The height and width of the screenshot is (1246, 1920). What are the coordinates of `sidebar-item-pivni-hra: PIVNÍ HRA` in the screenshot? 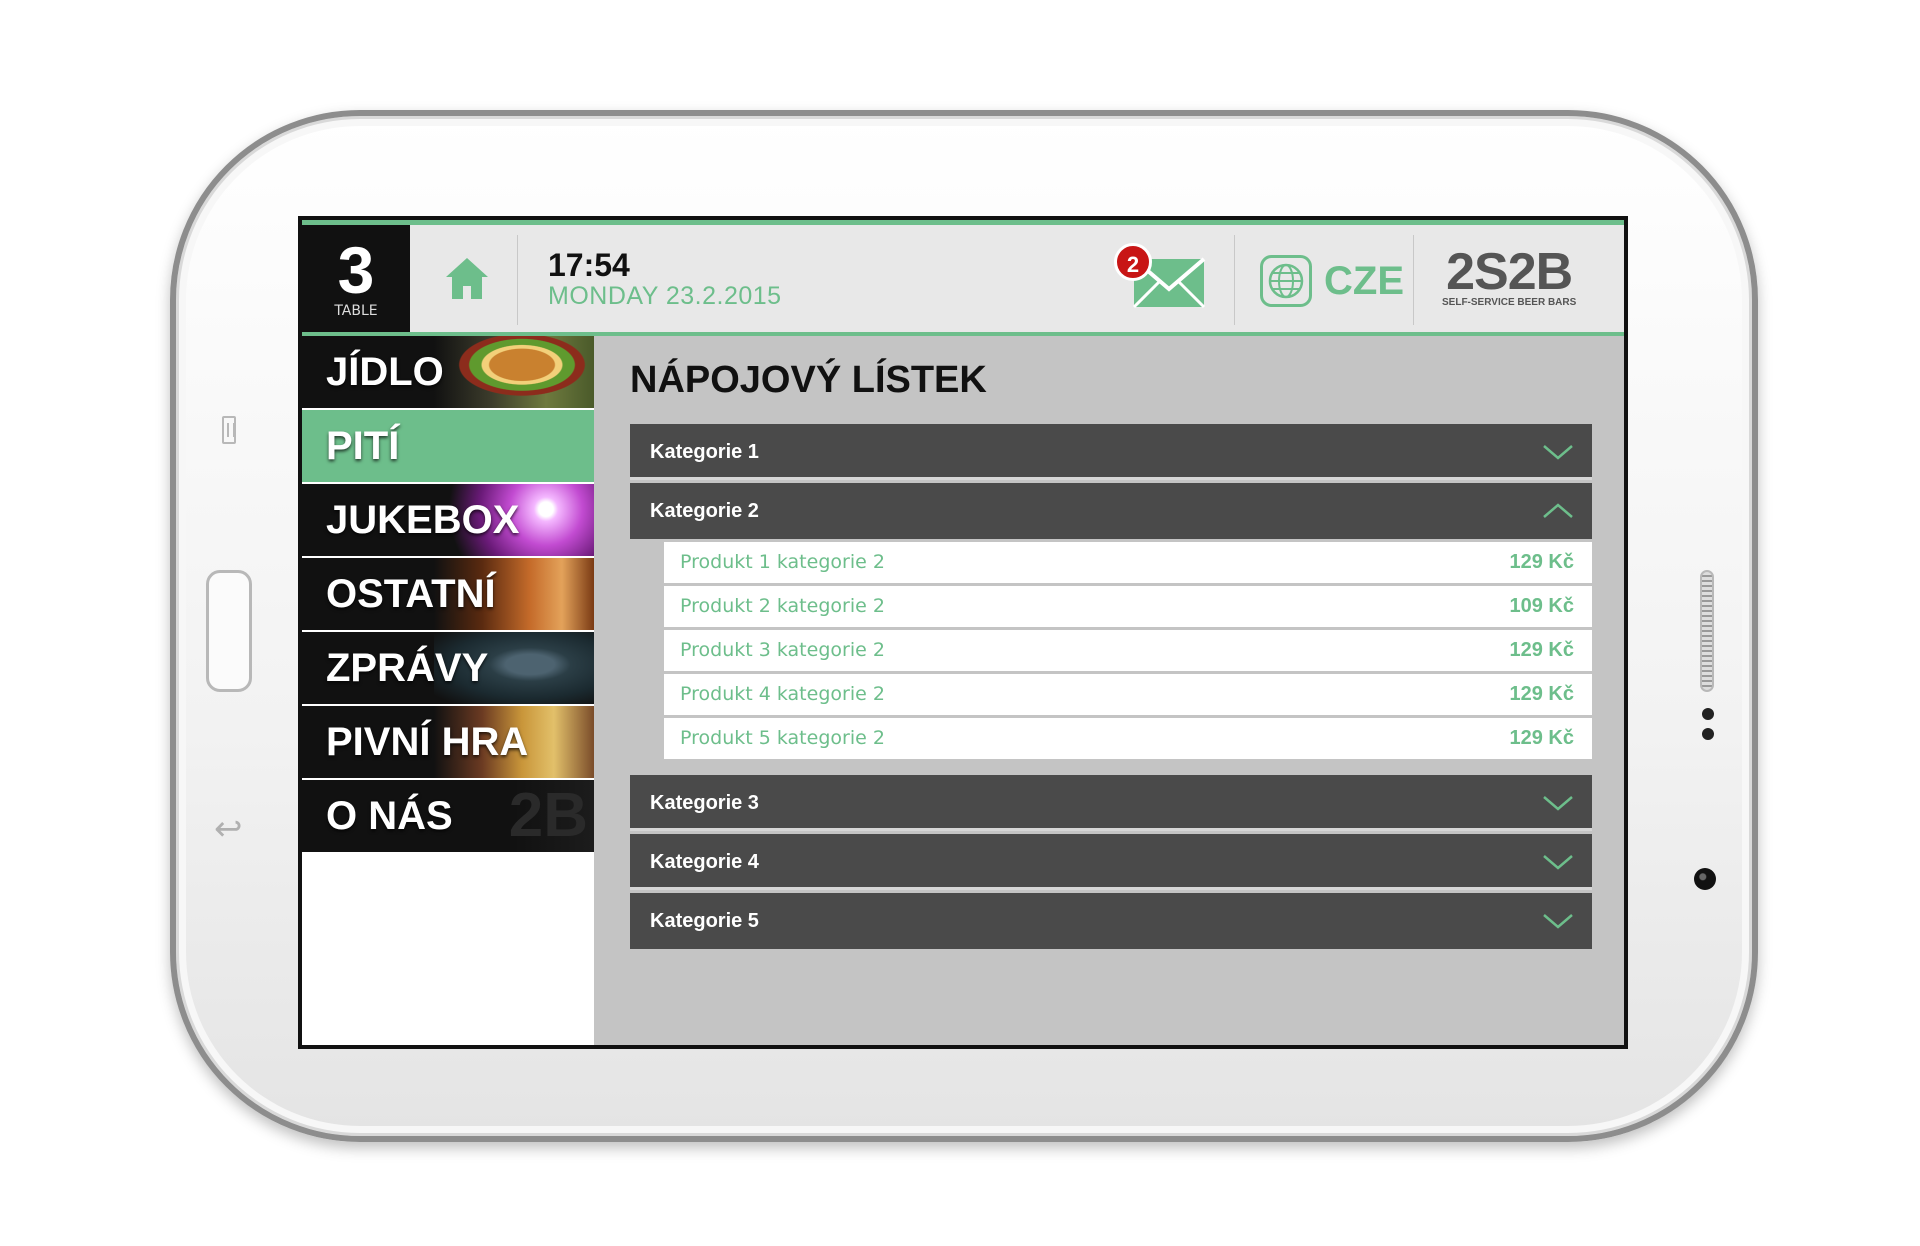 It's located at (448, 742).